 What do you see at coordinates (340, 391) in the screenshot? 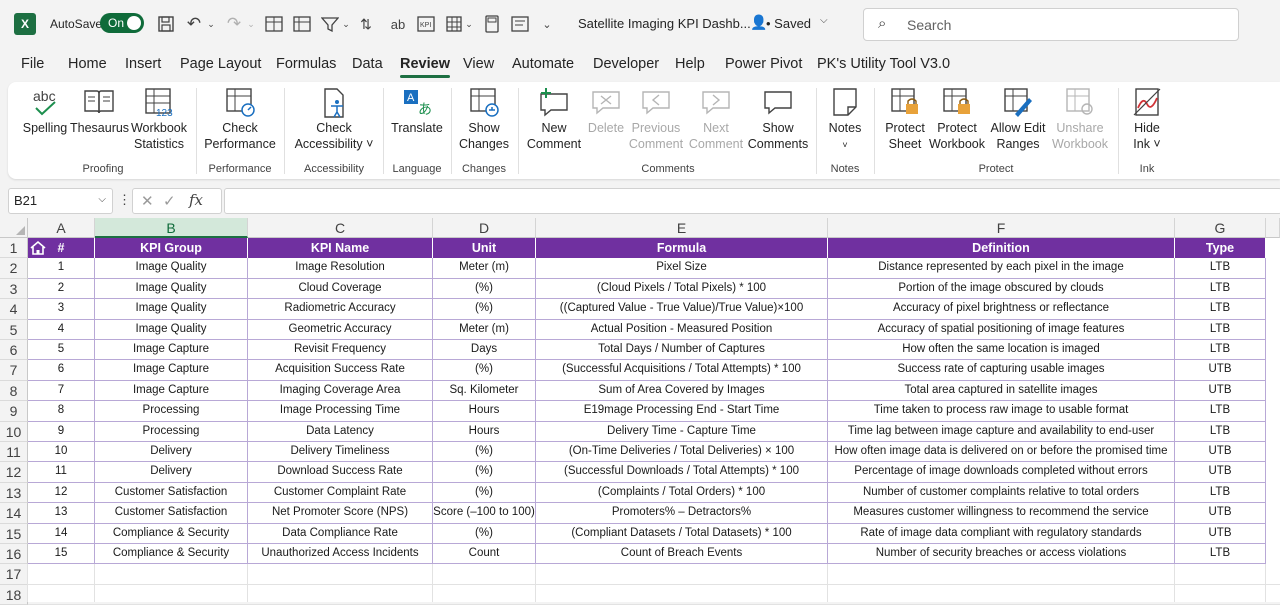
I see `table-cell: Imaging Coverage Area` at bounding box center [340, 391].